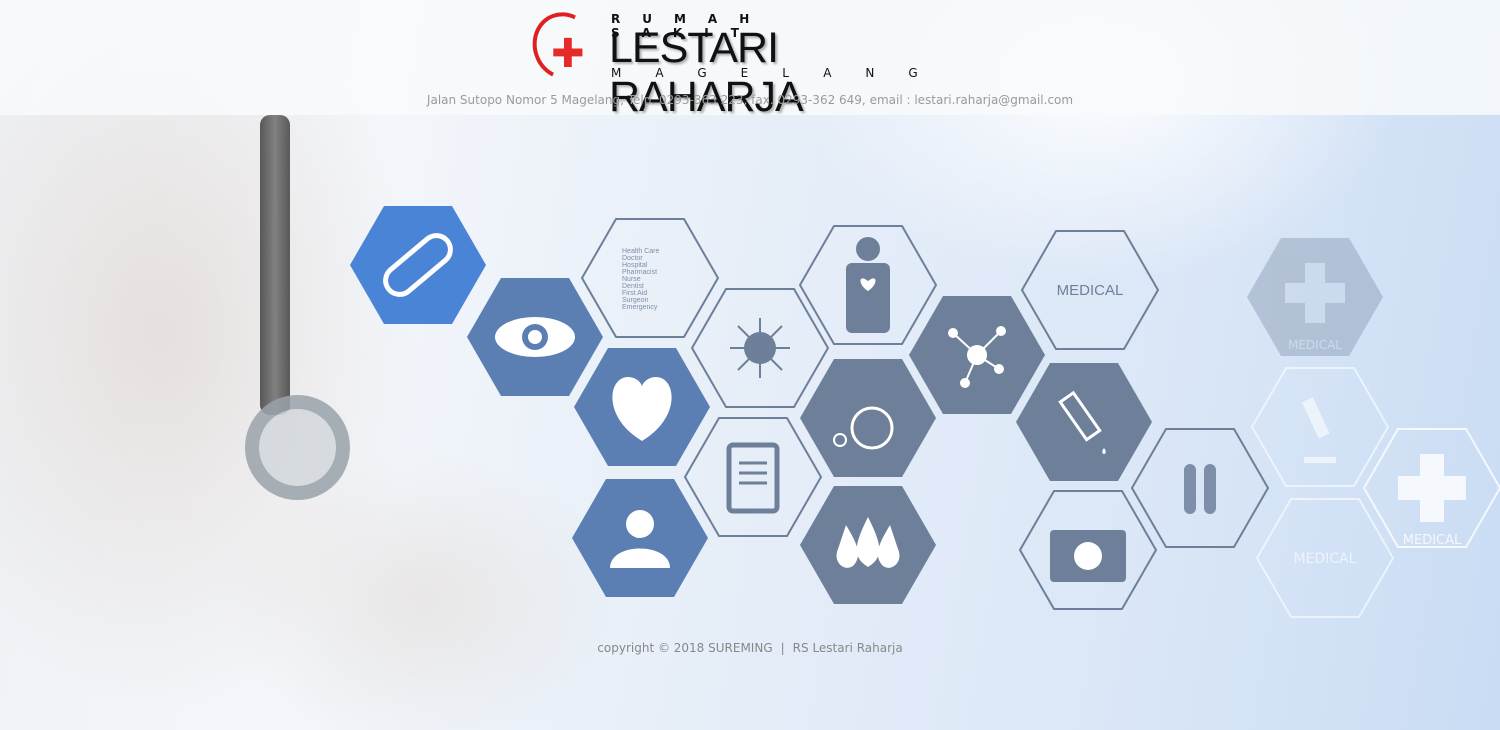 This screenshot has height=730, width=1500. Describe the element at coordinates (1084, 422) in the screenshot. I see `hex-syringe` at that location.